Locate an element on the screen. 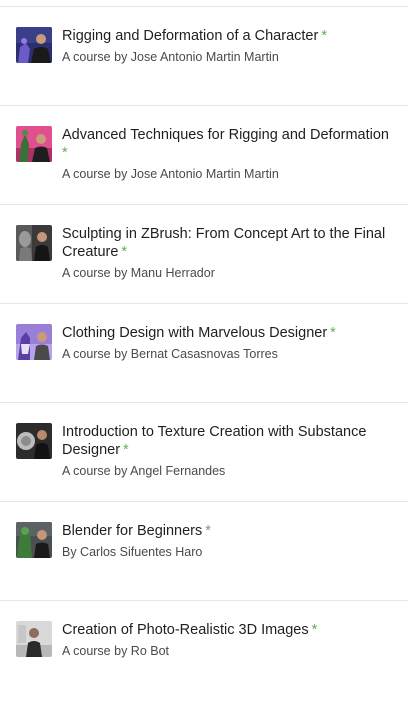  course-title: Creation of Photo-Realistic 3D Images * is located at coordinates (235, 630).